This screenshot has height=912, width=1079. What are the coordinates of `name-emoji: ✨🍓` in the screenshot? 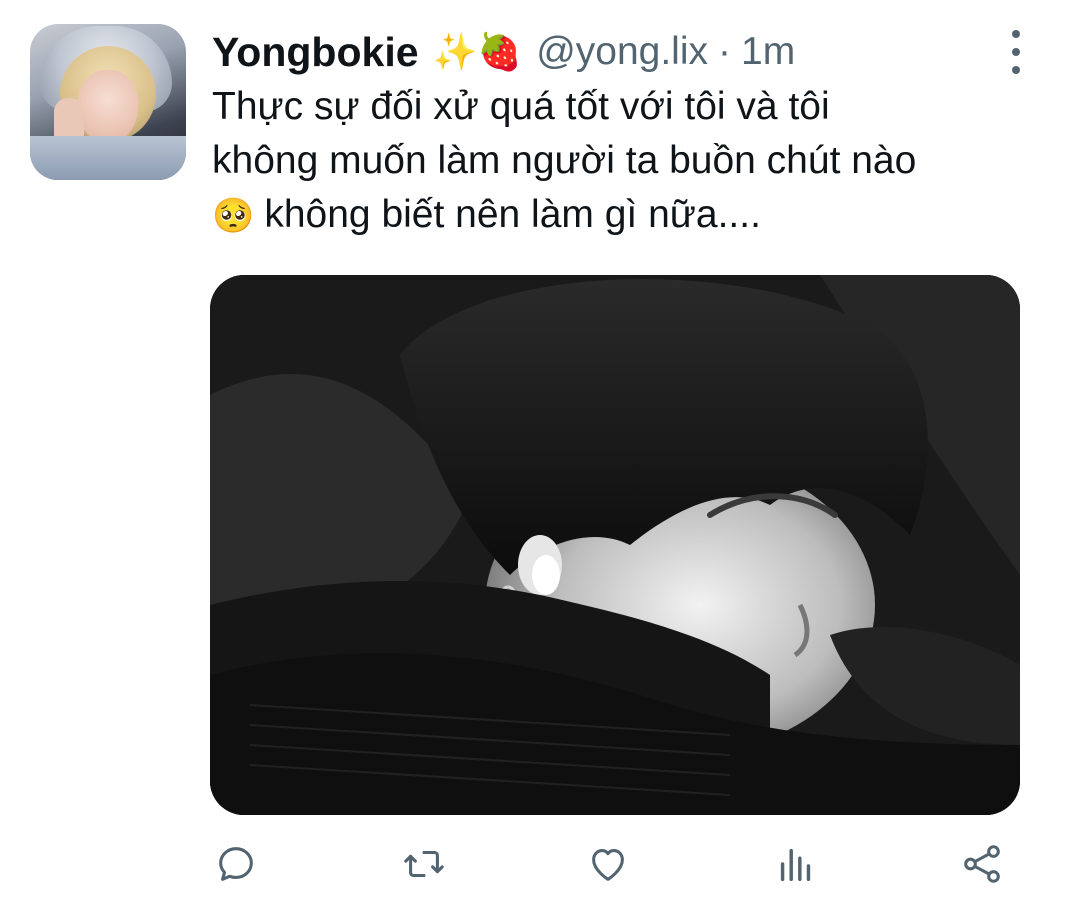 It's located at (477, 52).